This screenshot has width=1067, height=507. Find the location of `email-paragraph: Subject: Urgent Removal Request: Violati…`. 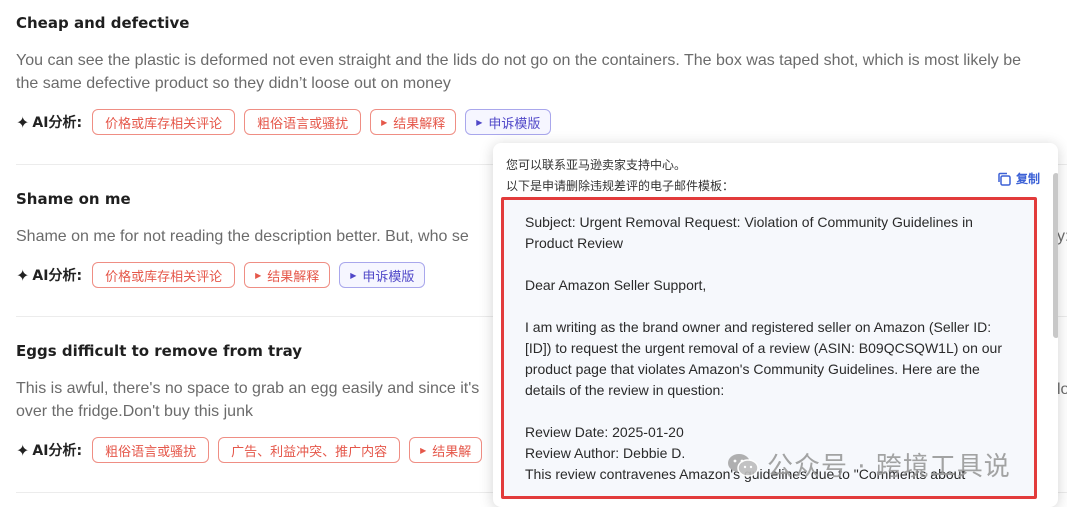

email-paragraph: Subject: Urgent Removal Request: Violati… is located at coordinates (768, 233).